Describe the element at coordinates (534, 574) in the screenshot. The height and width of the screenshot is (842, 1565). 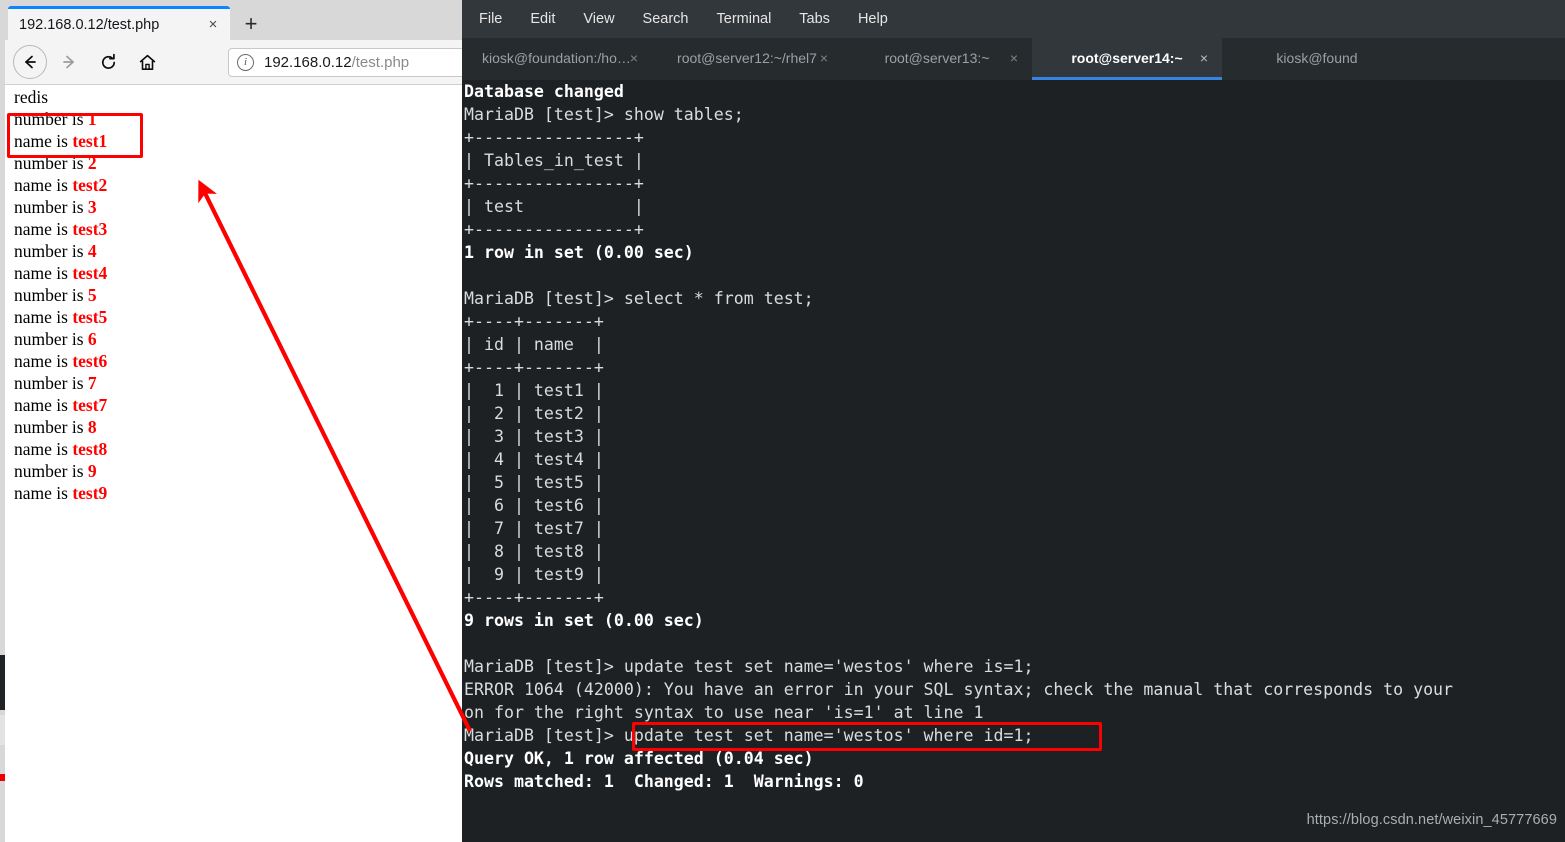
I see `terminal-line: | 9 | test9 |` at that location.